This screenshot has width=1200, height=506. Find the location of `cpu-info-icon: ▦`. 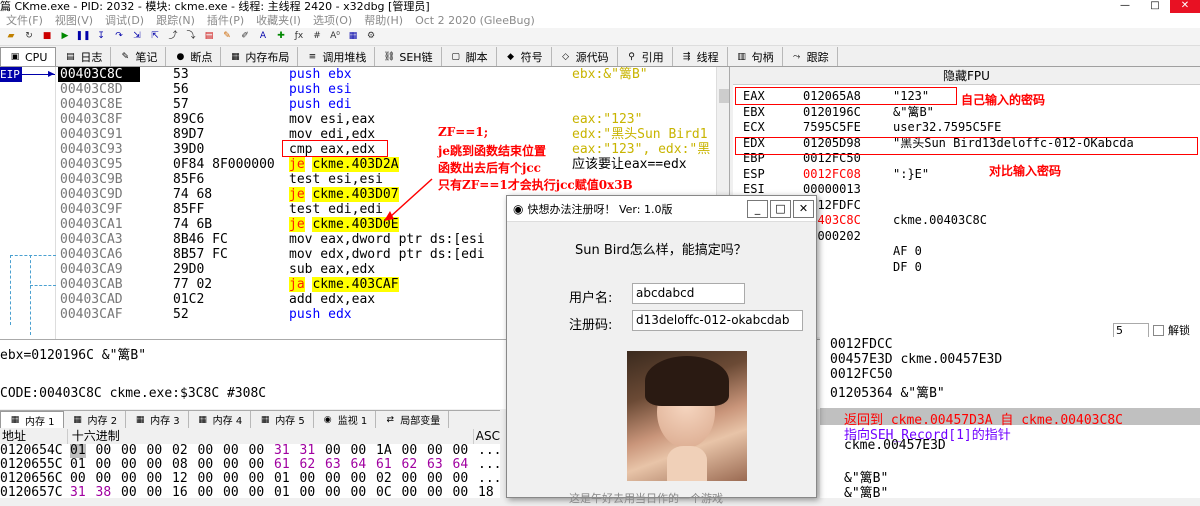

cpu-info-icon: ▦ is located at coordinates (353, 36).